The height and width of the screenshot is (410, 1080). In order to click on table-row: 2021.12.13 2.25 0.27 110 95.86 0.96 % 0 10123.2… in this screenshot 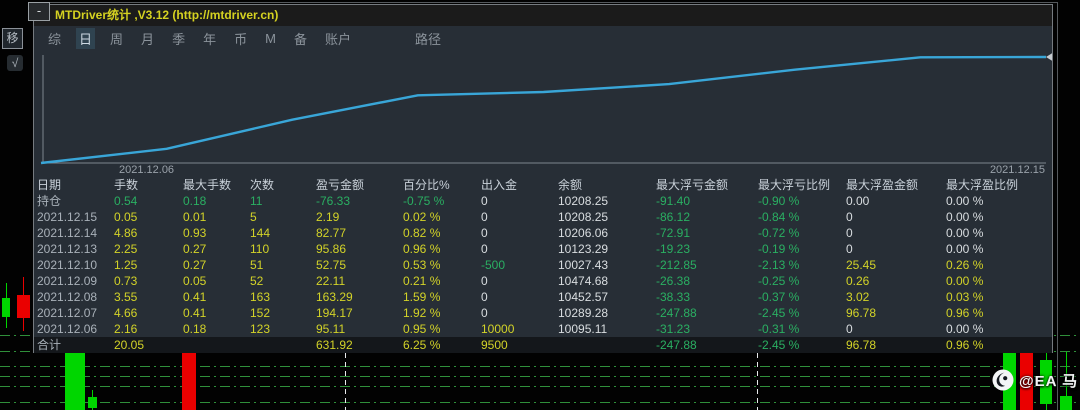, I will do `click(543, 249)`.